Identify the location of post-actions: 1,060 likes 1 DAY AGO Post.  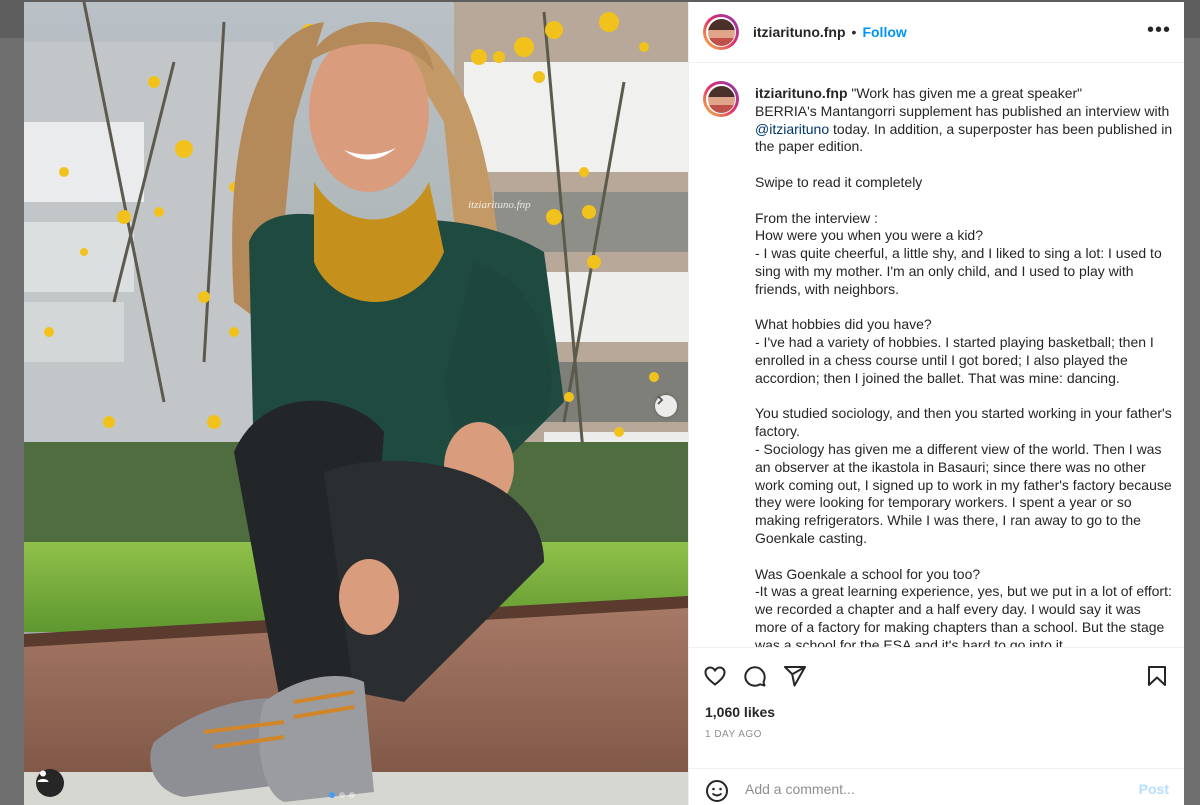
(936, 726).